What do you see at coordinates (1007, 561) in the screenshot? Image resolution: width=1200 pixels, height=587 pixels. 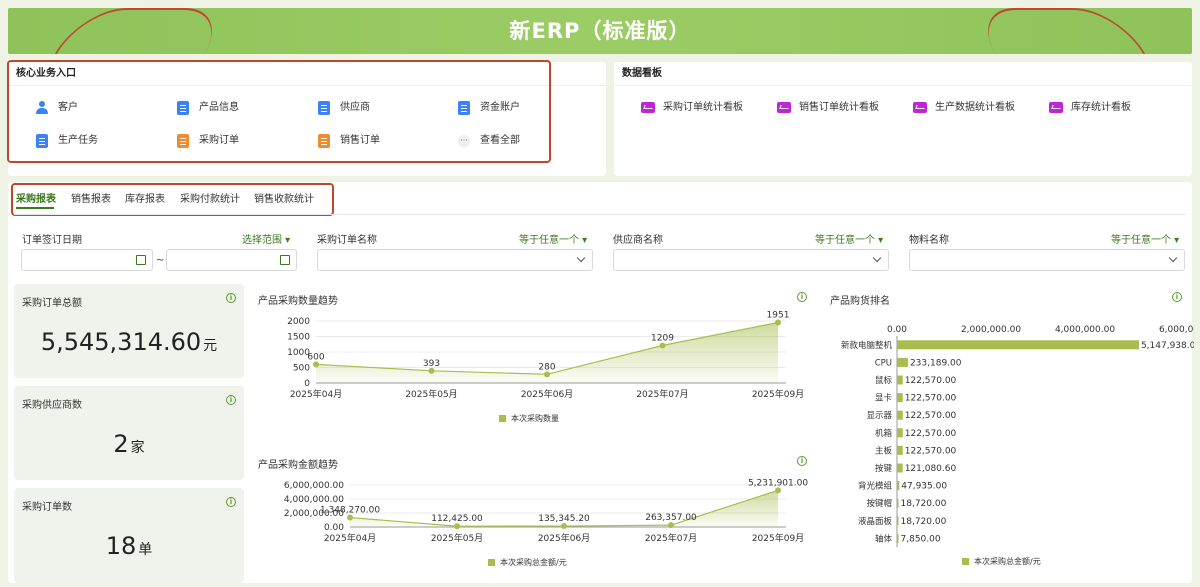 I see `legend-label: 本次采购总金额/元` at bounding box center [1007, 561].